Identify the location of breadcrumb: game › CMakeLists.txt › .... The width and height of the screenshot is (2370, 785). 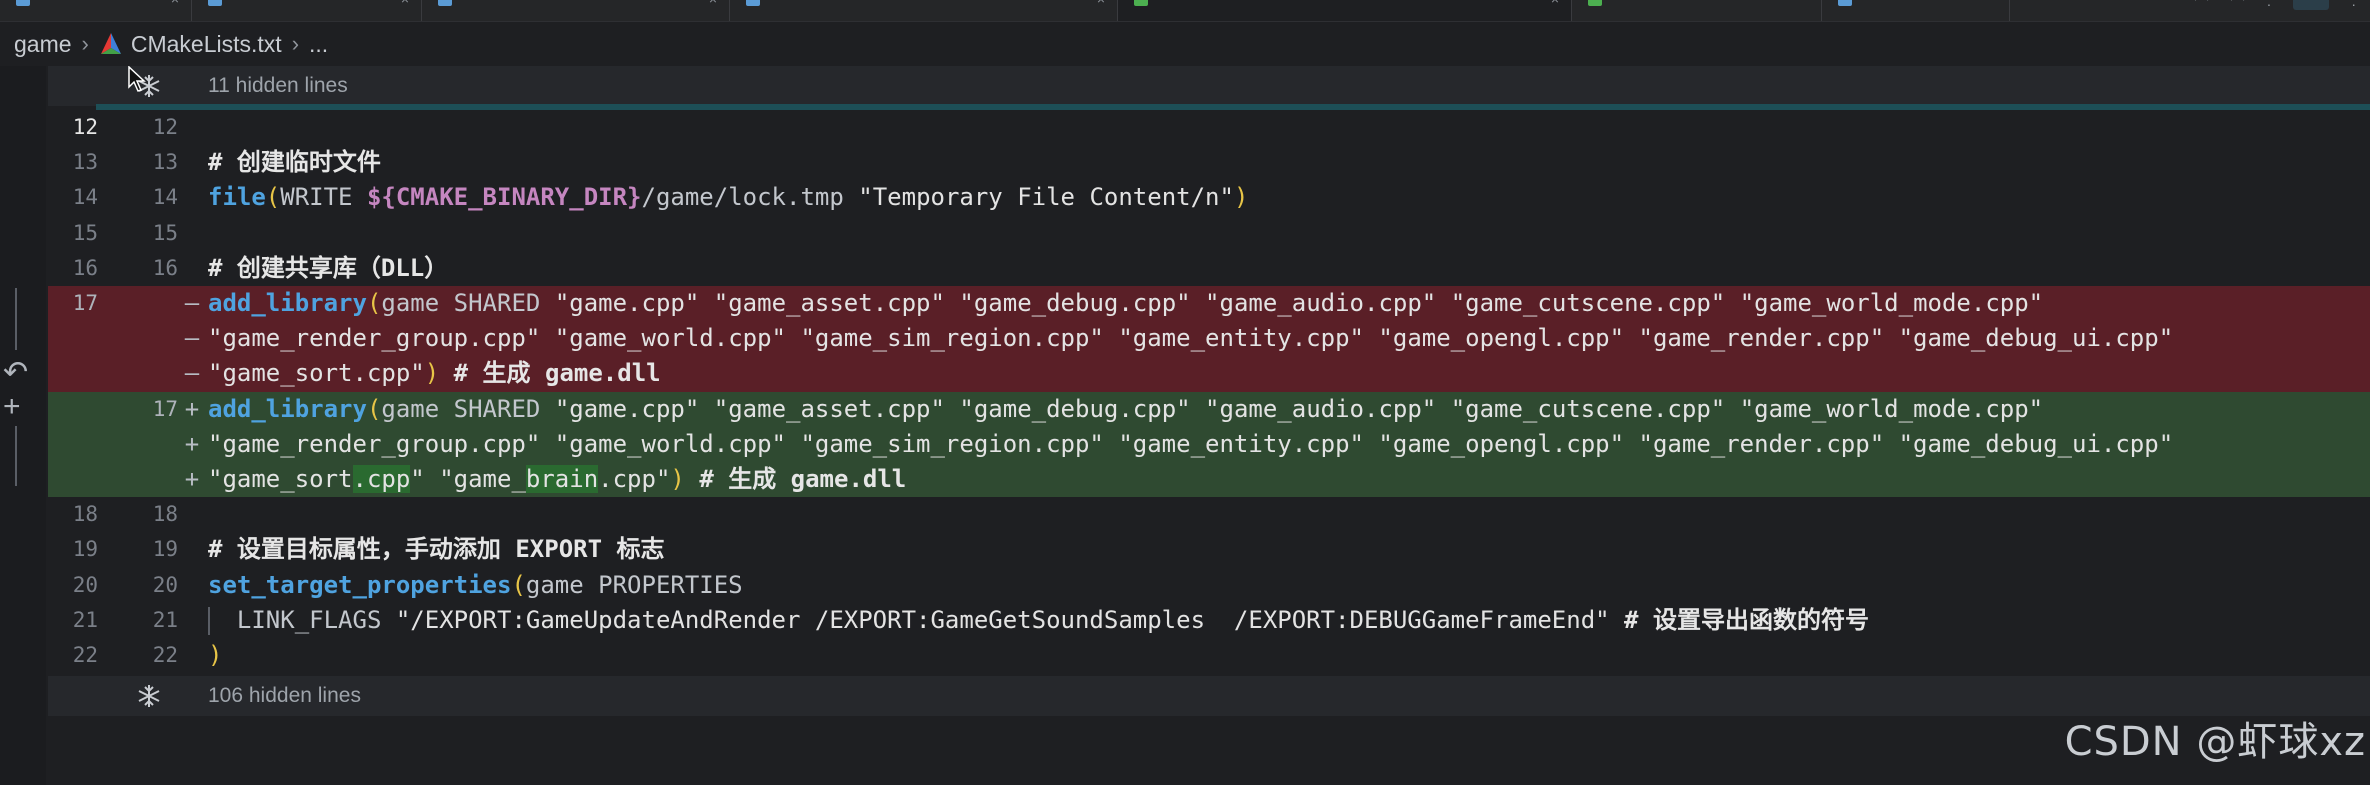
(1185, 44).